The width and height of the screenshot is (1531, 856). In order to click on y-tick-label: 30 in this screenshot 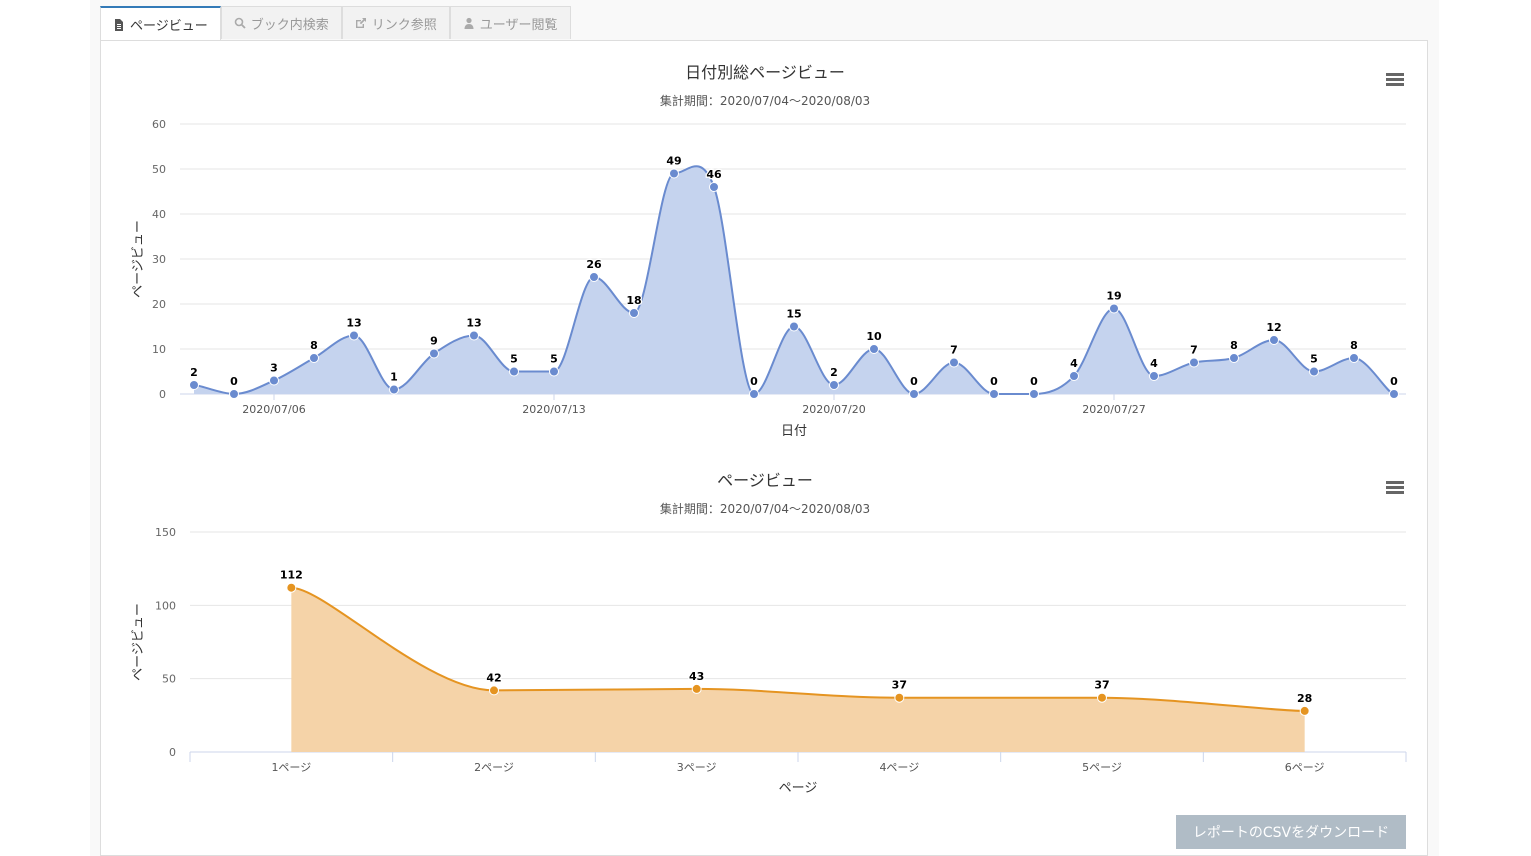, I will do `click(159, 259)`.